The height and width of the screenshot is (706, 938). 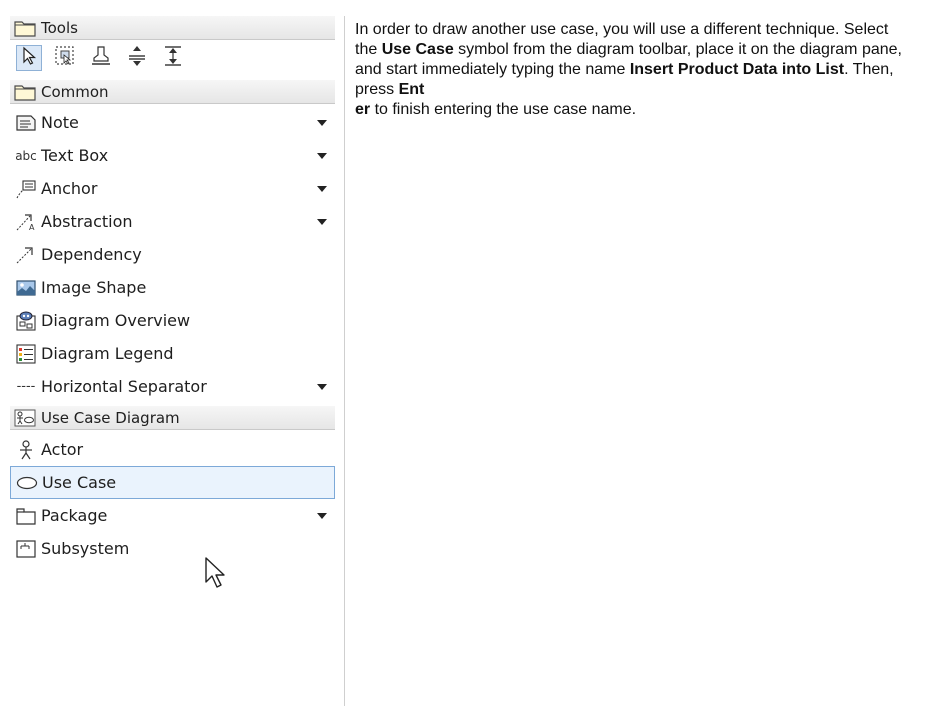 I want to click on package-icon, so click(x=26, y=516).